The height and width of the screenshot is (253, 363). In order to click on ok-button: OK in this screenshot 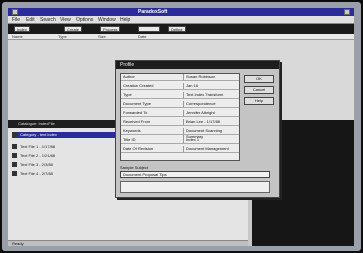, I will do `click(259, 79)`.